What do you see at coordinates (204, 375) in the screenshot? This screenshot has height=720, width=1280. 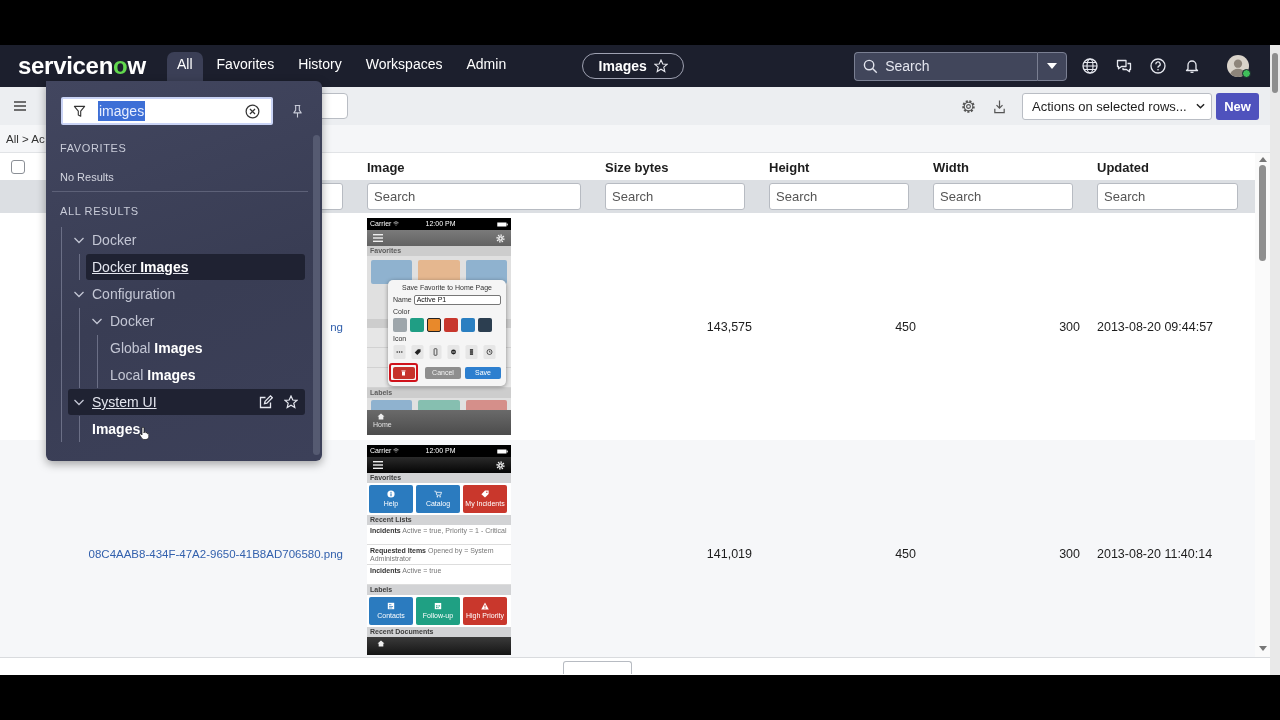 I see `menu-module-link: Local Images` at bounding box center [204, 375].